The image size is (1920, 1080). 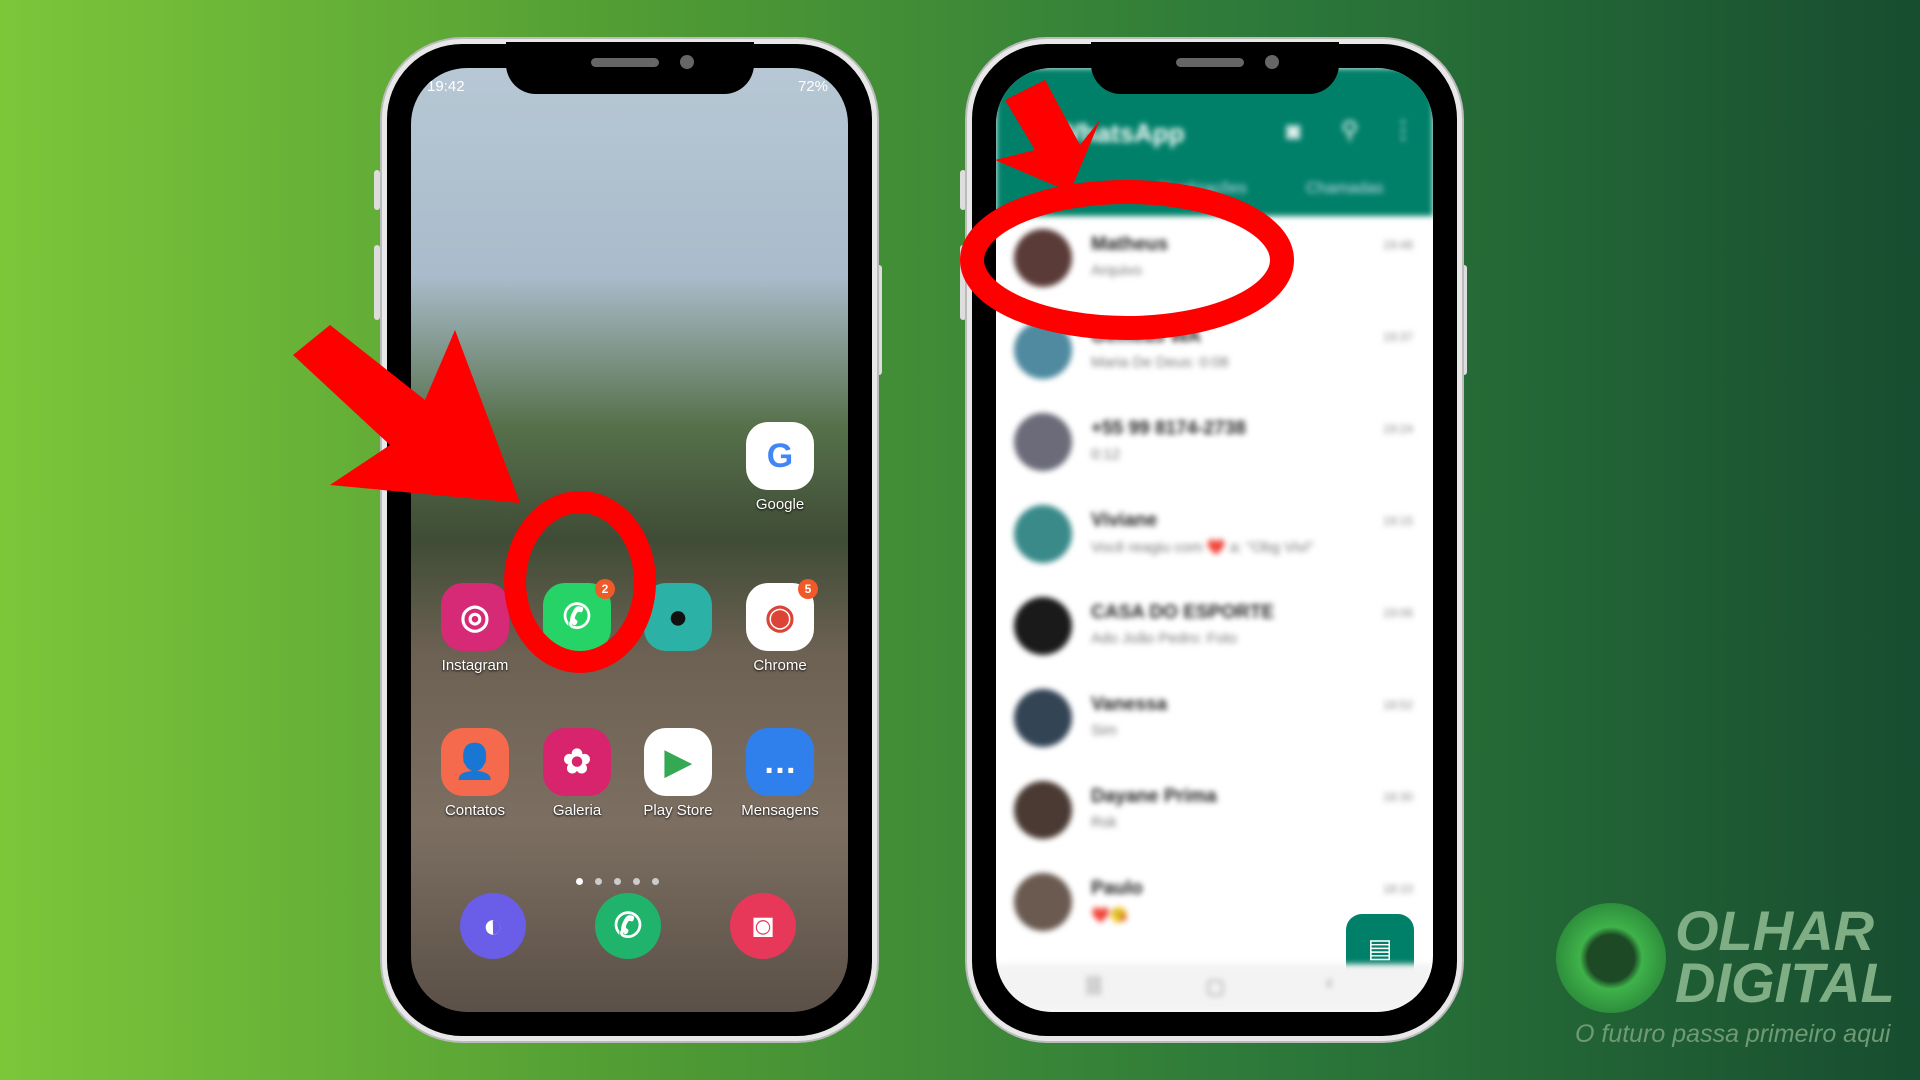 What do you see at coordinates (1733, 1034) in the screenshot?
I see `logo-tagline: O futuro passa primeiro aqui` at bounding box center [1733, 1034].